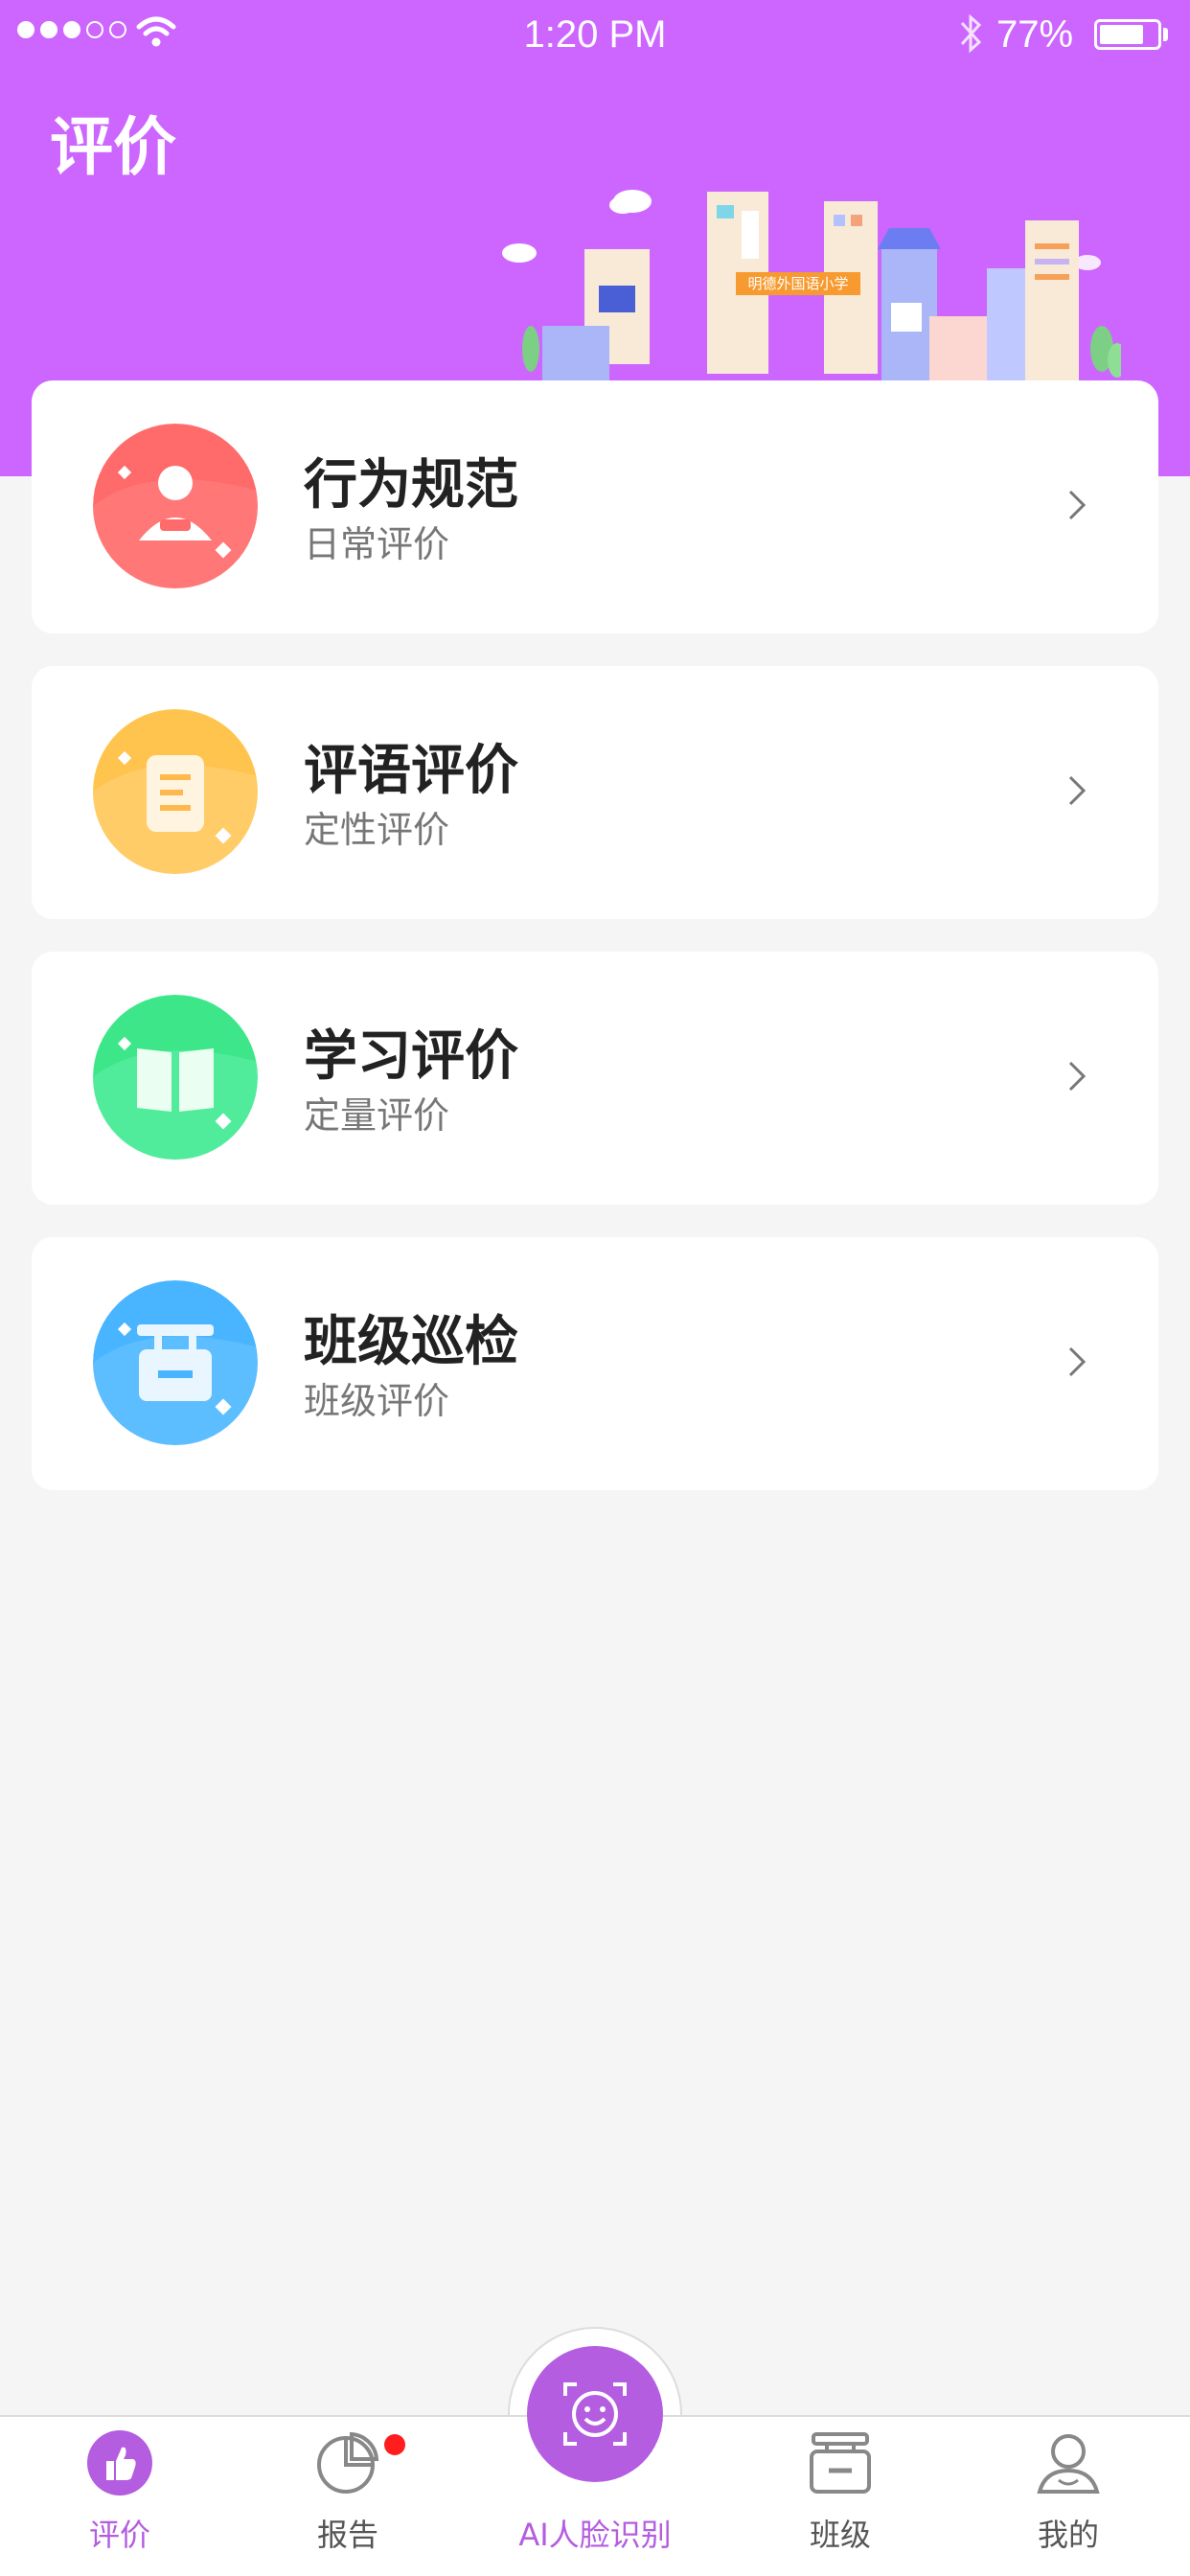  I want to click on card-subtitle: 定性评价, so click(377, 830).